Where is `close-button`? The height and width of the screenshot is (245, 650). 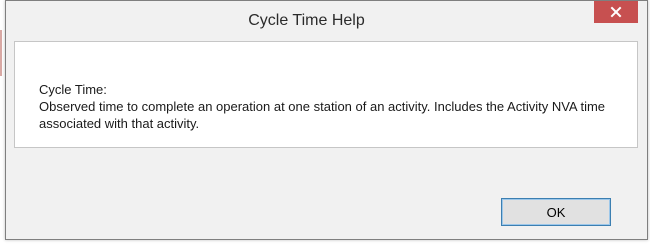 close-button is located at coordinates (616, 12).